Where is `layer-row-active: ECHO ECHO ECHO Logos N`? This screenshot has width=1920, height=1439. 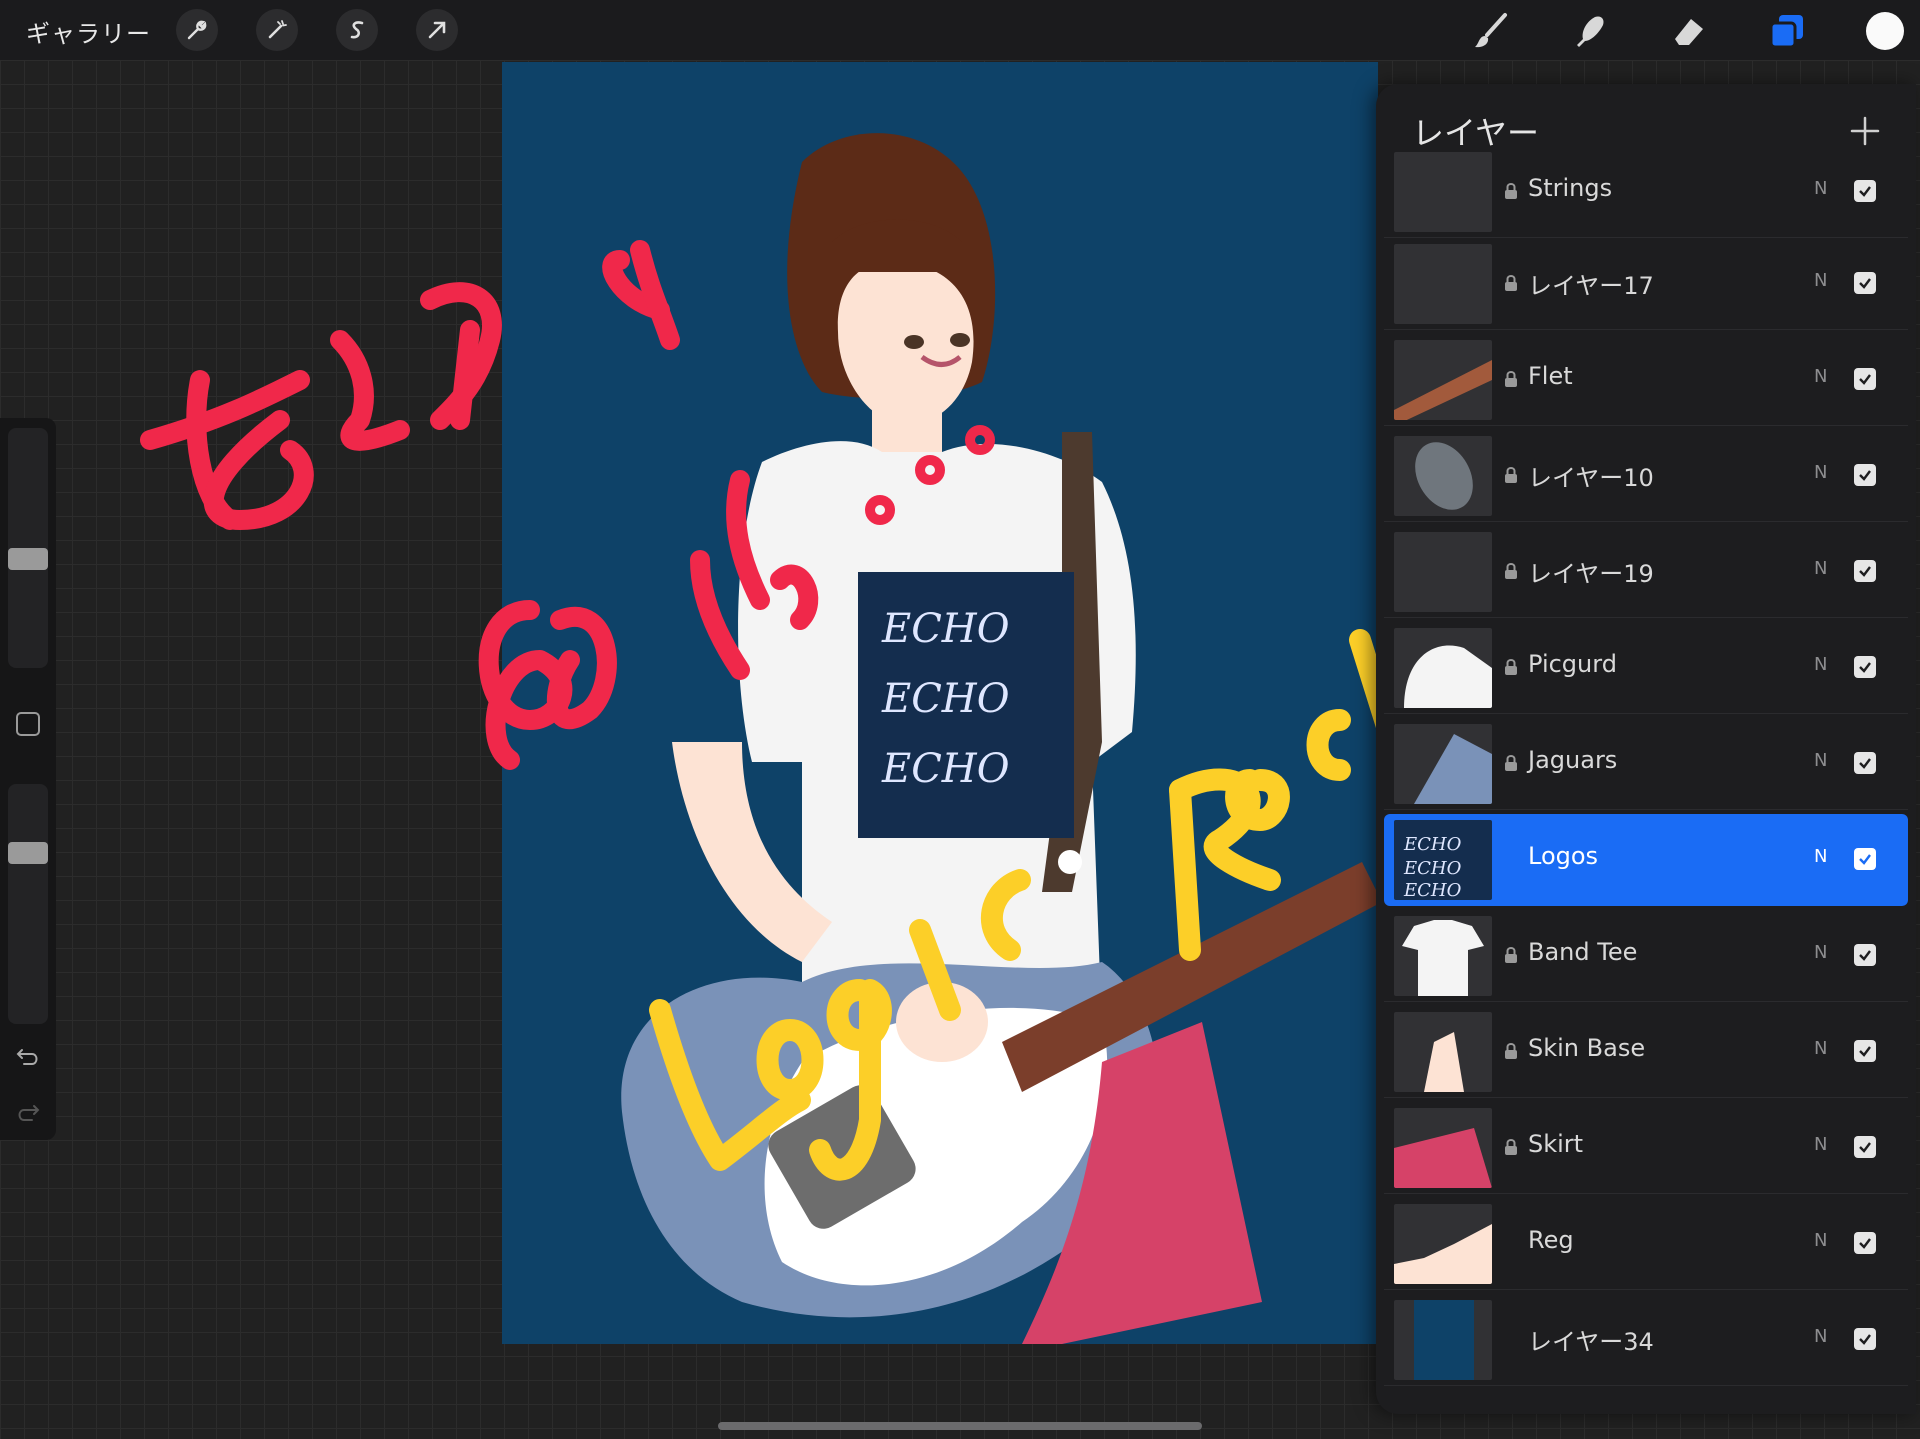 layer-row-active: ECHO ECHO ECHO Logos N is located at coordinates (1646, 860).